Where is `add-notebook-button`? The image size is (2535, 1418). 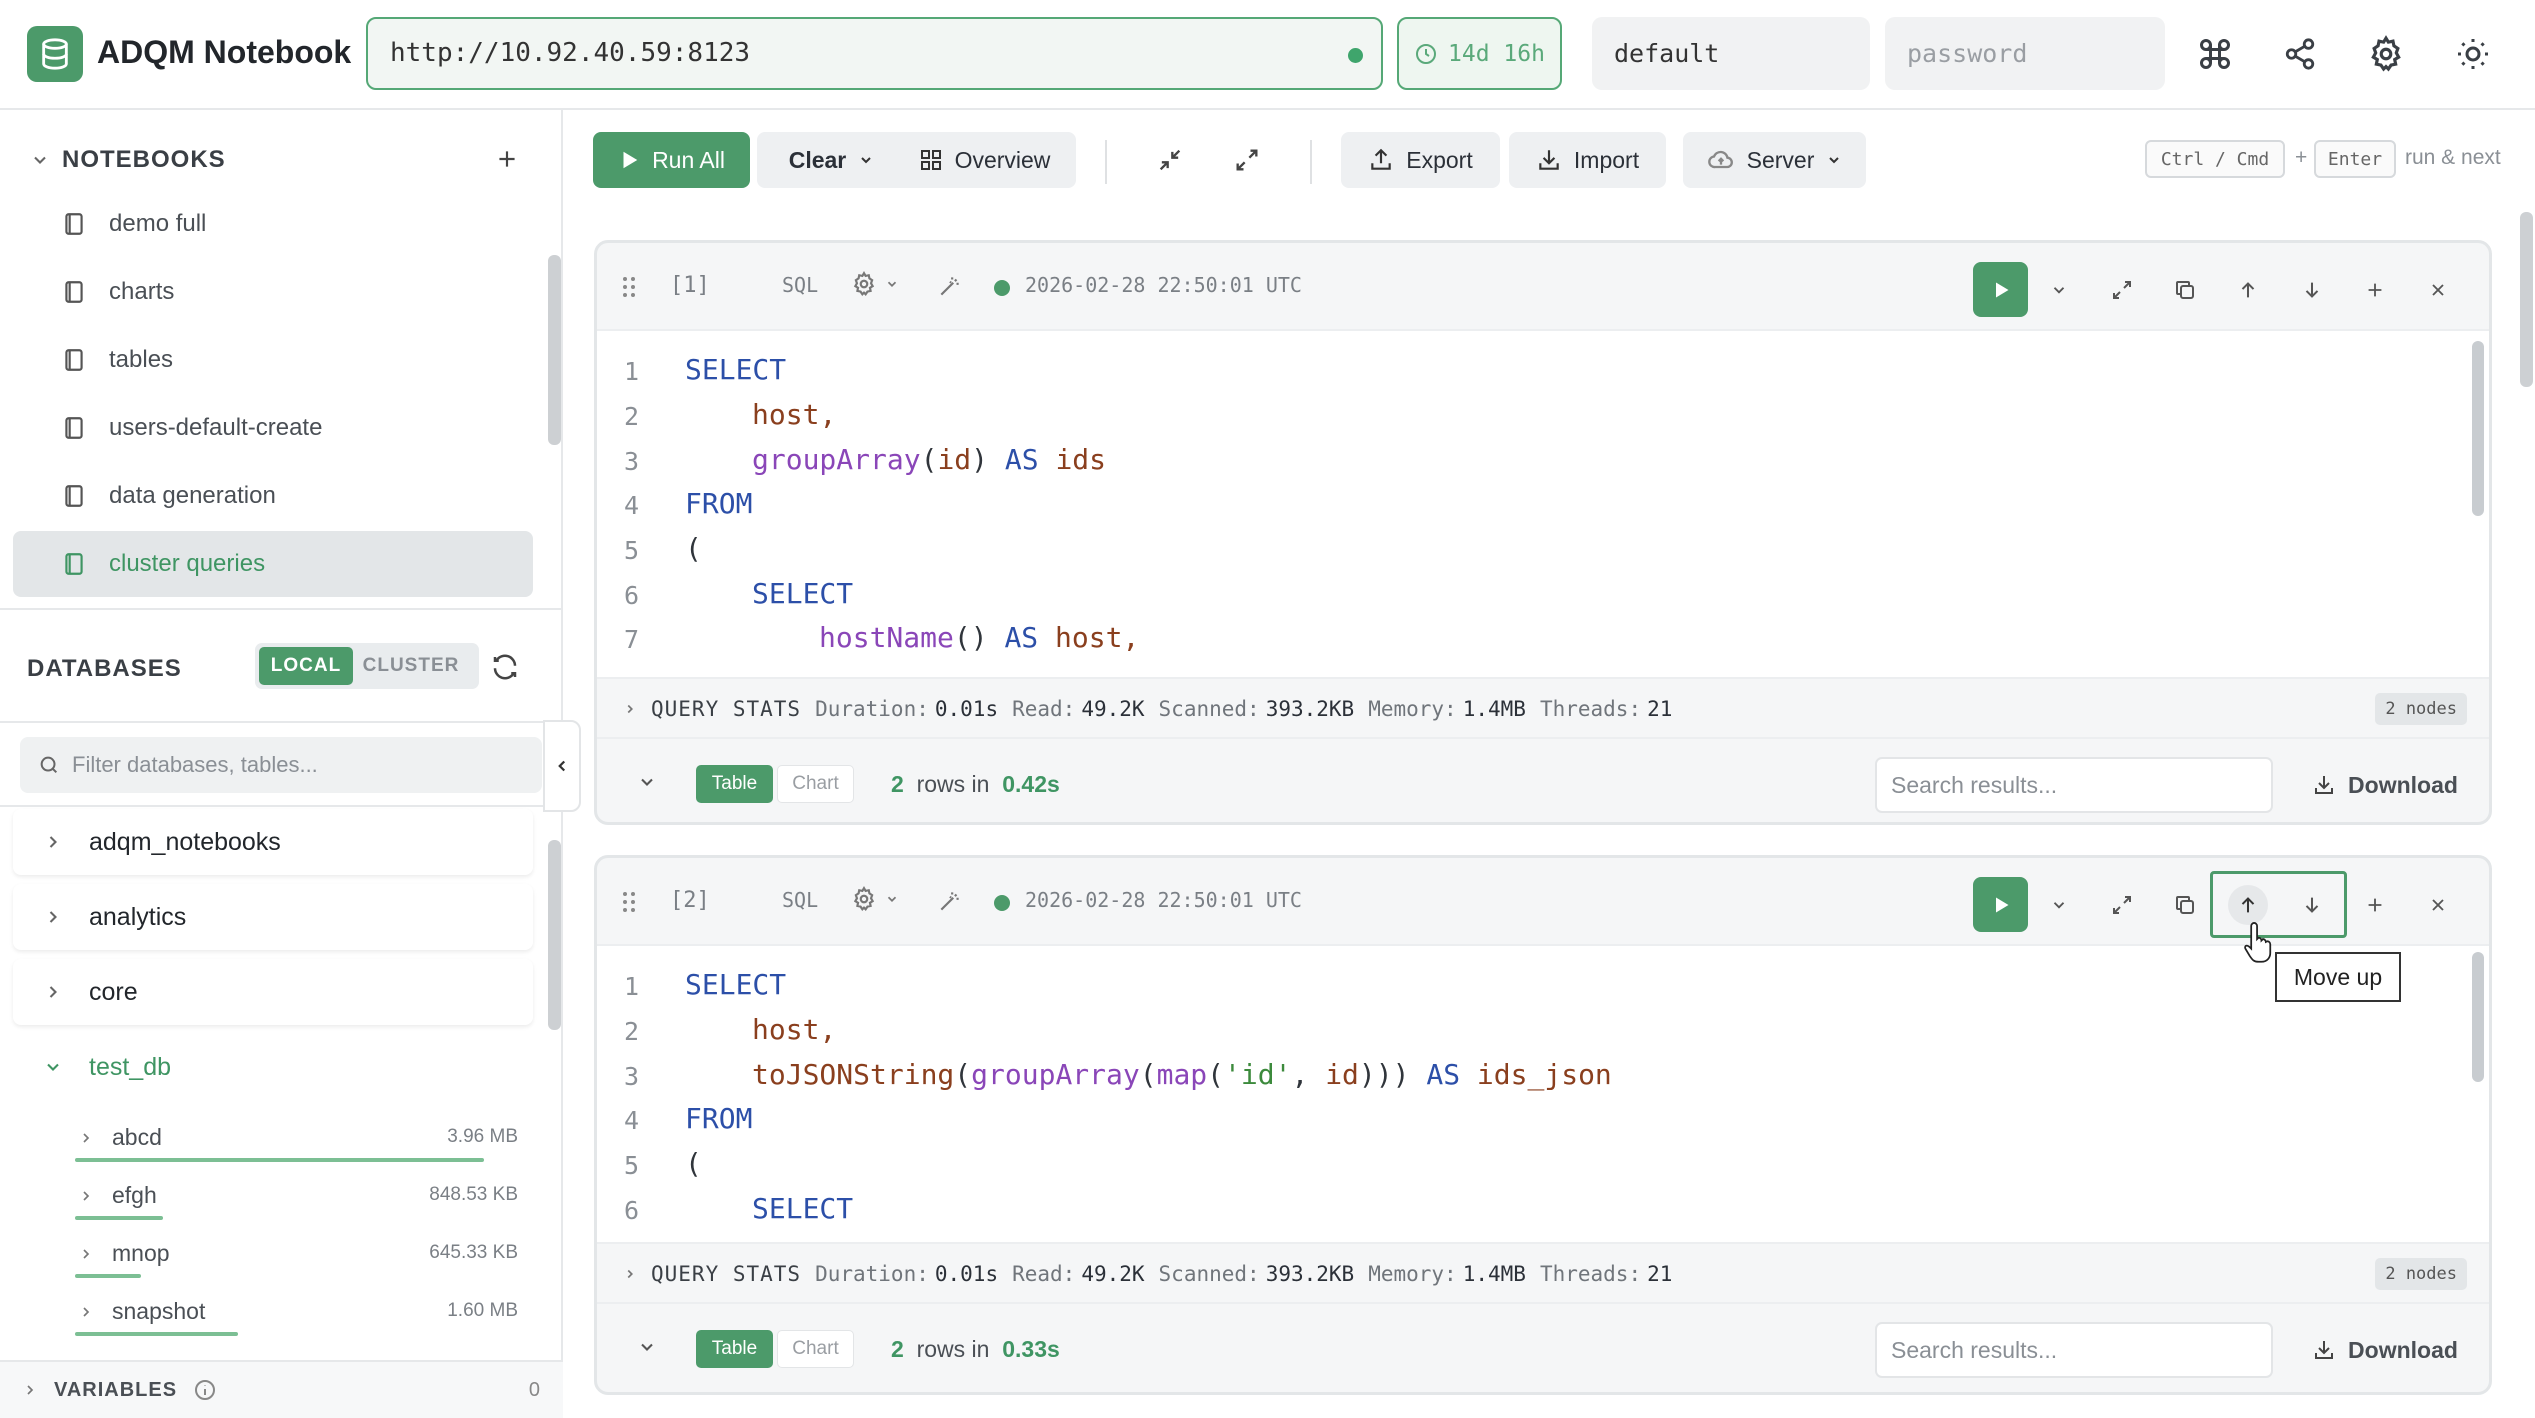 add-notebook-button is located at coordinates (507, 159).